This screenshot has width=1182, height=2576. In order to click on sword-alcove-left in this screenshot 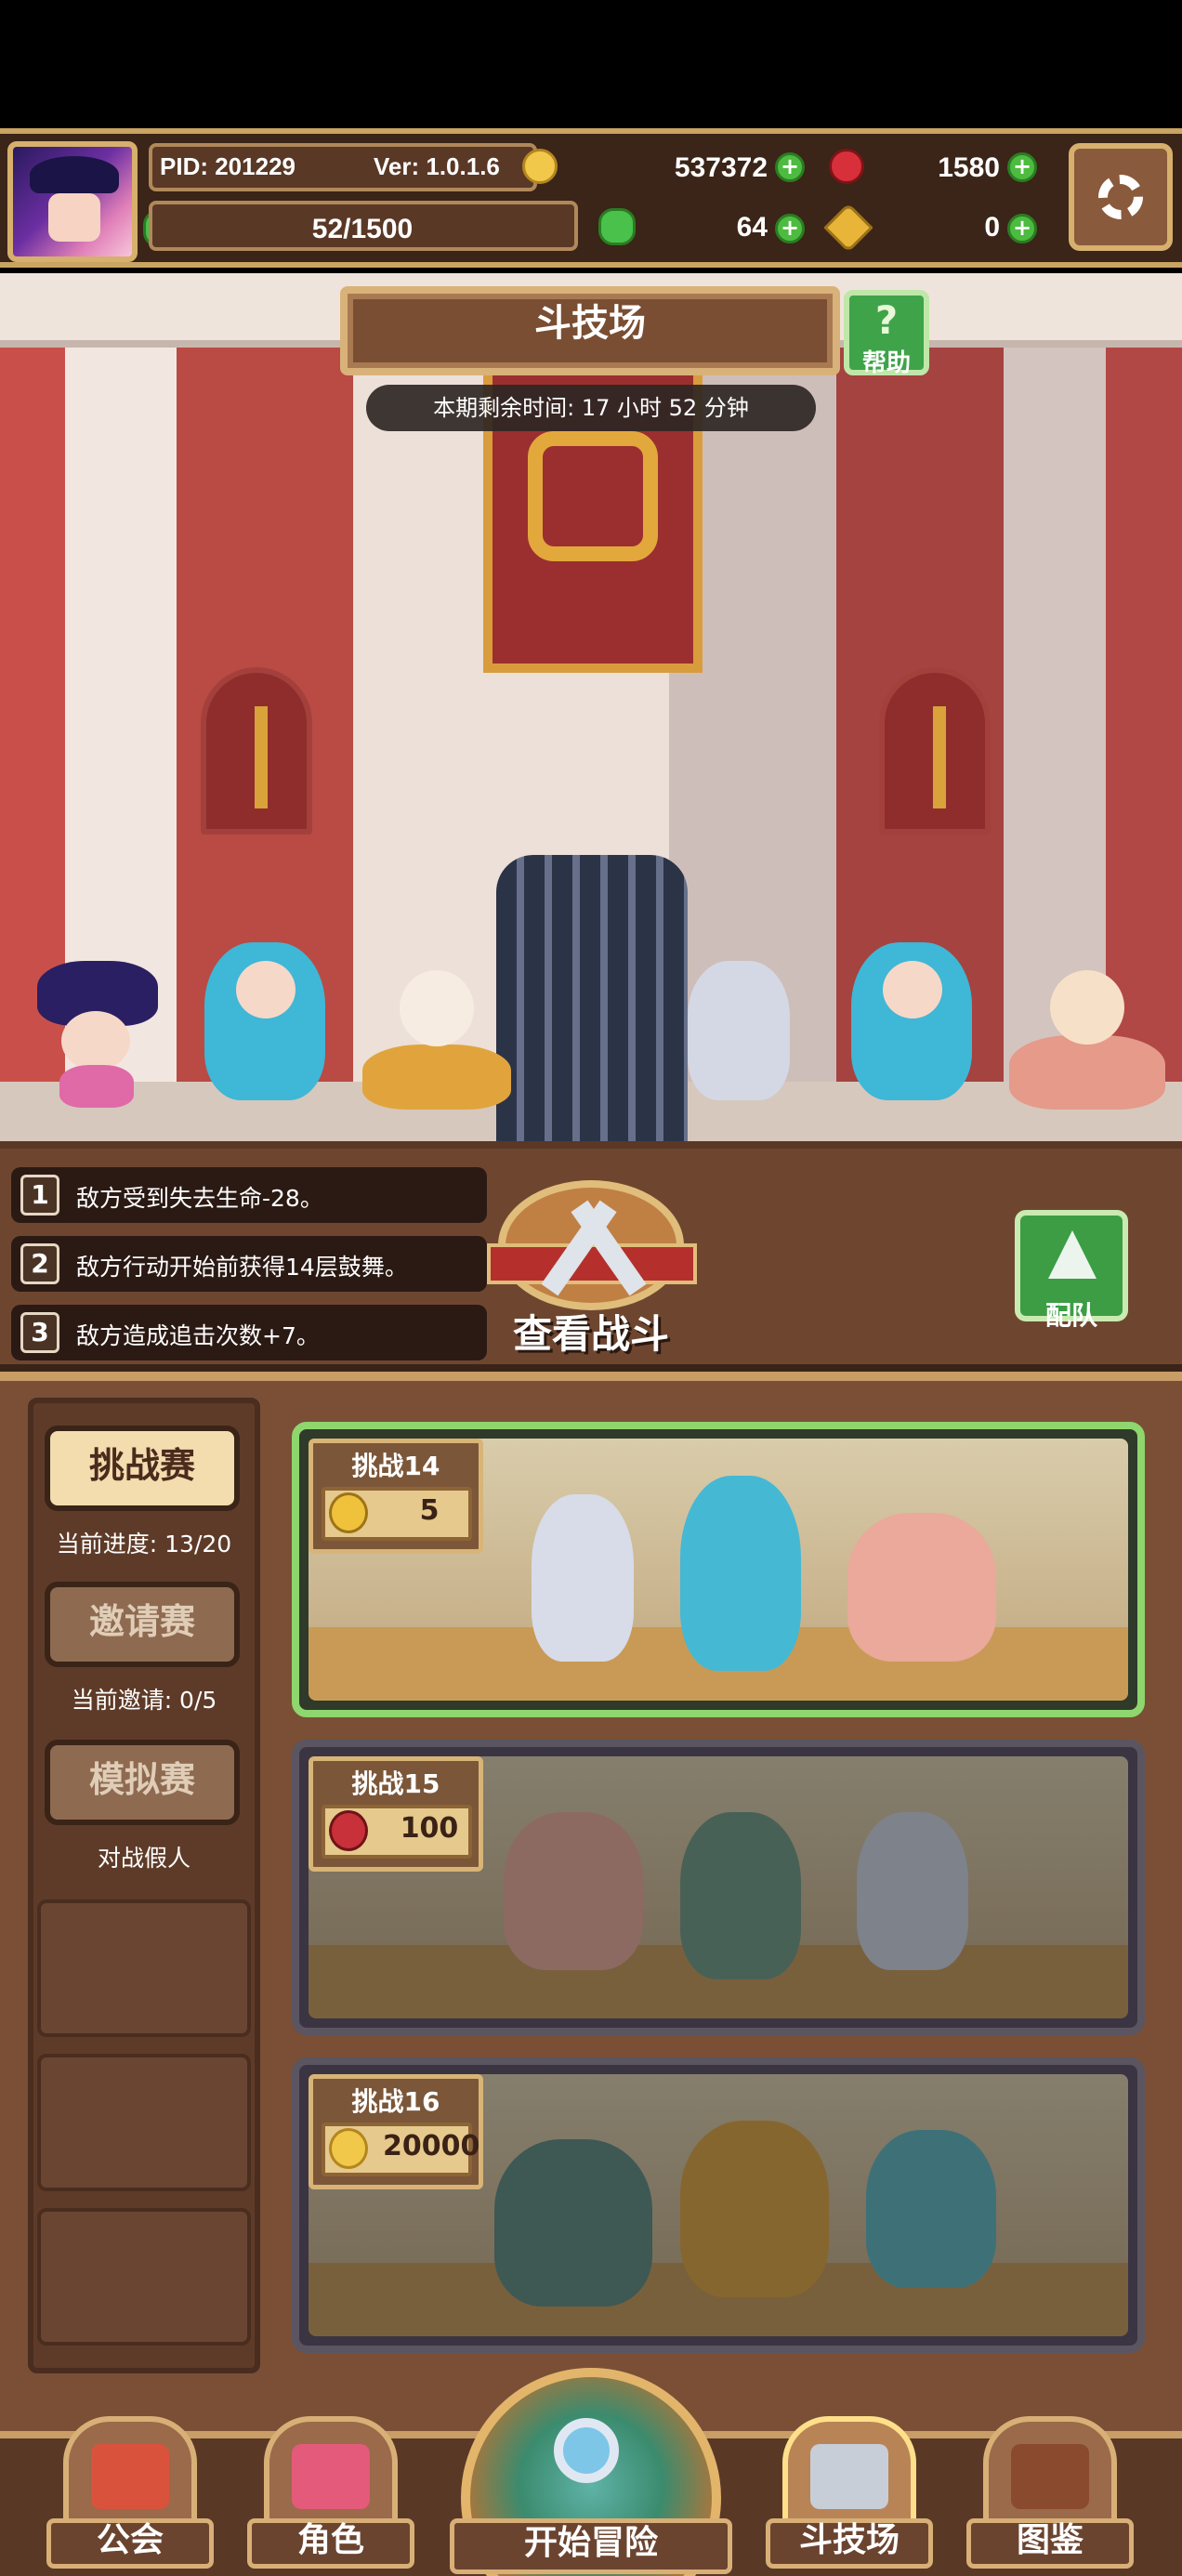, I will do `click(256, 751)`.